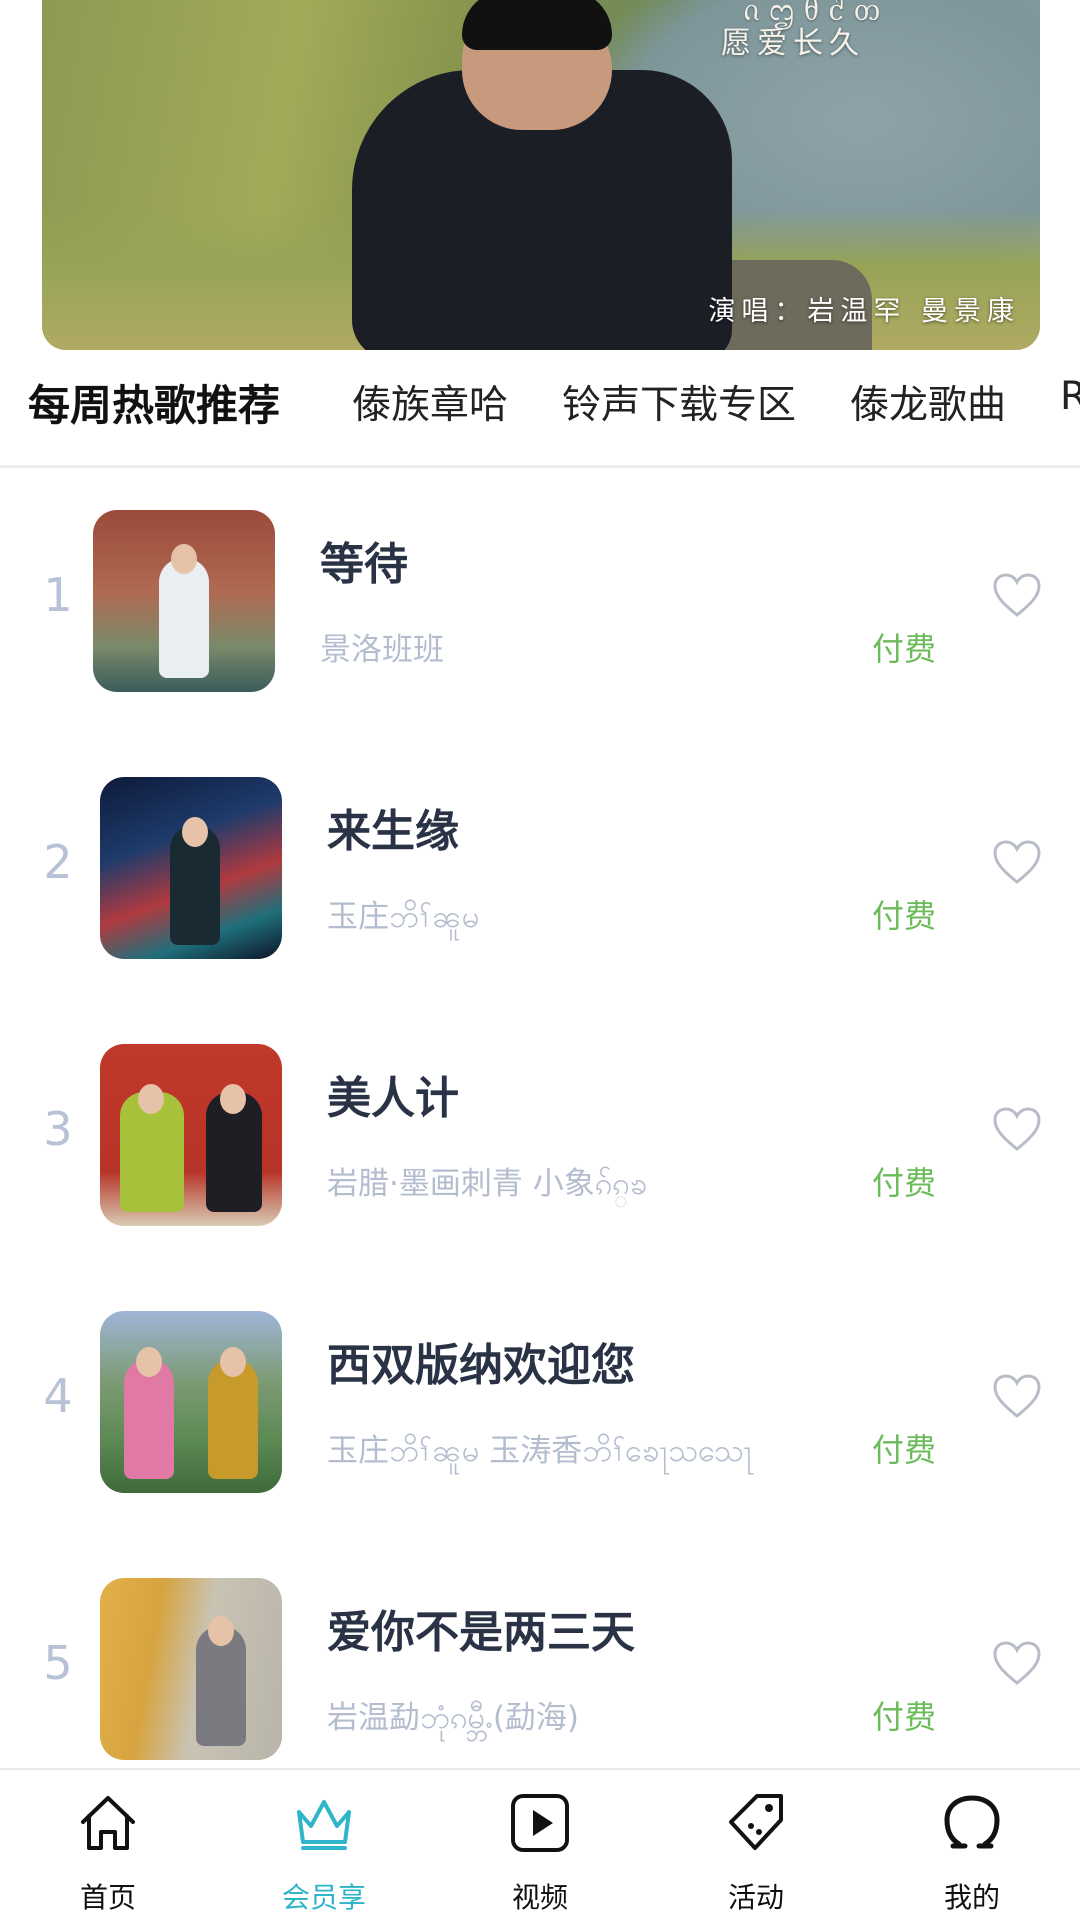 This screenshot has height=1922, width=1080. I want to click on nav-profile: 我的, so click(972, 1846).